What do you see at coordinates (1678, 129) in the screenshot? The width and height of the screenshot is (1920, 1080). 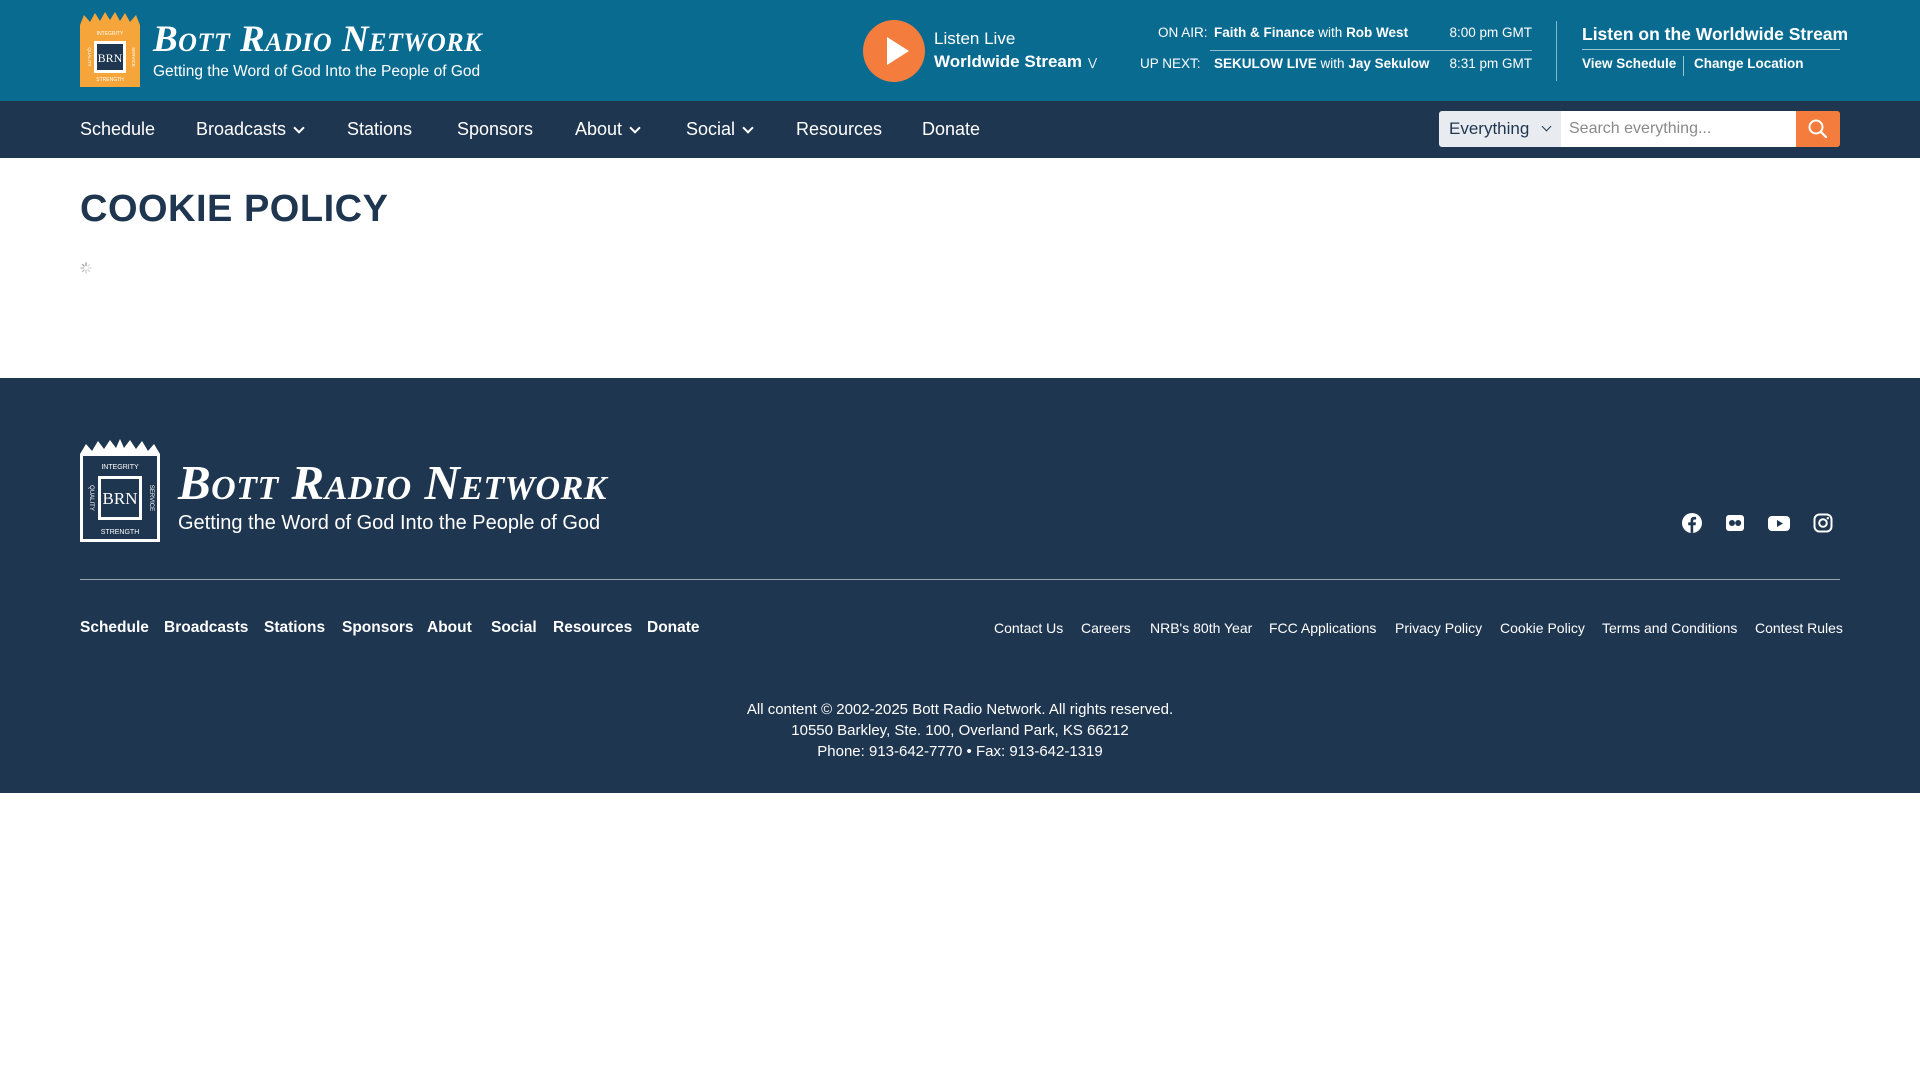 I see `search-input` at bounding box center [1678, 129].